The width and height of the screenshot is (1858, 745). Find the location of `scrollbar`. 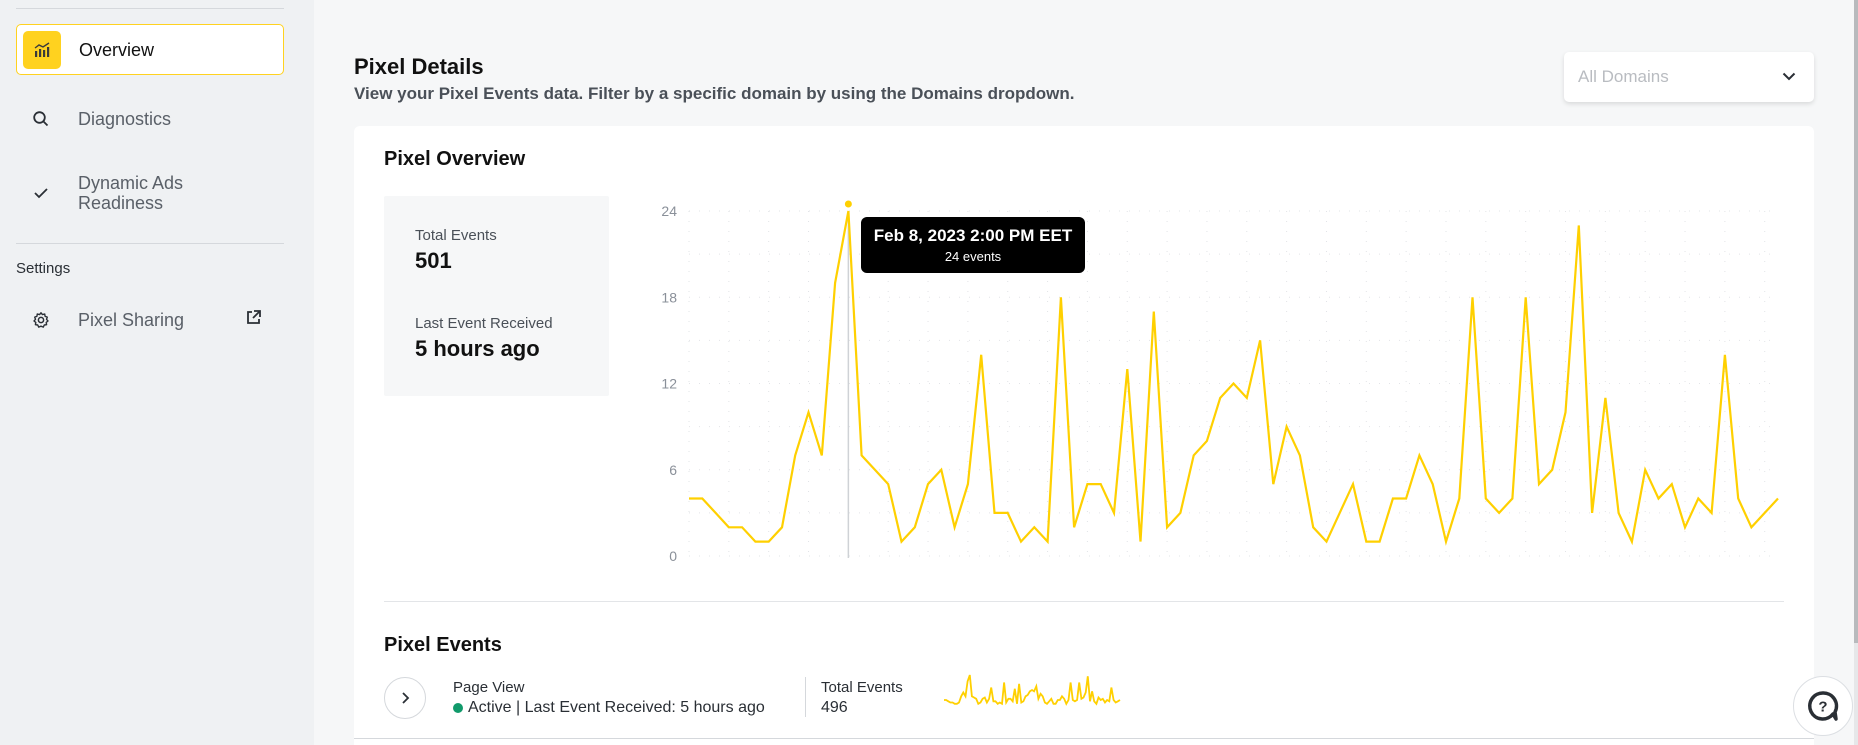

scrollbar is located at coordinates (1856, 372).